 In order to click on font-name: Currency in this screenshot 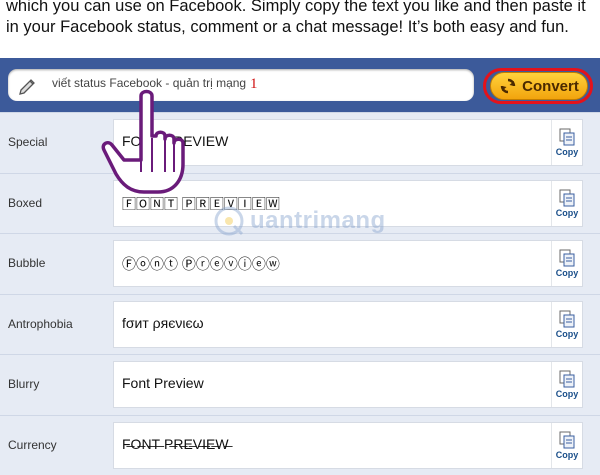, I will do `click(32, 445)`.